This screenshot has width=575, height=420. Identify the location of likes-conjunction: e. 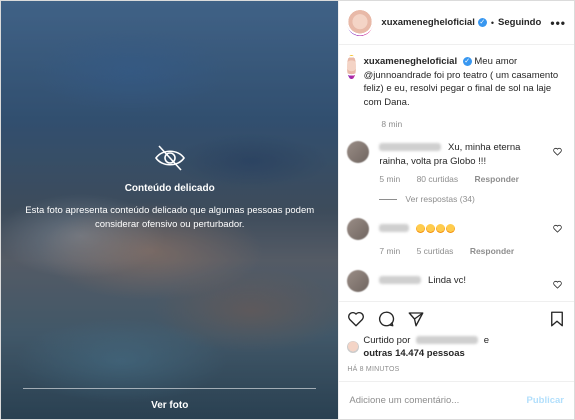
(486, 340).